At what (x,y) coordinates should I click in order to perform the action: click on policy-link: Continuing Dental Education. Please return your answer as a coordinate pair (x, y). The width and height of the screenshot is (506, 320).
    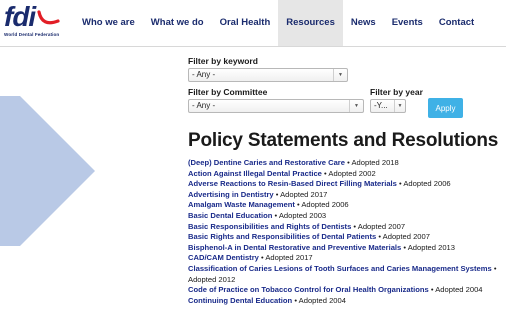
    Looking at the image, I should click on (240, 300).